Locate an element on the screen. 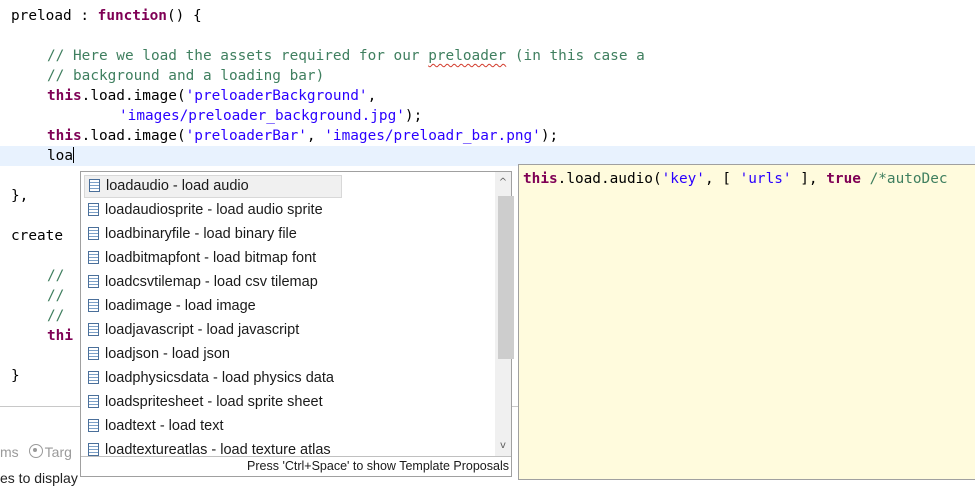 This screenshot has height=489, width=975. code-line-1: preload : function() { is located at coordinates (106, 16).